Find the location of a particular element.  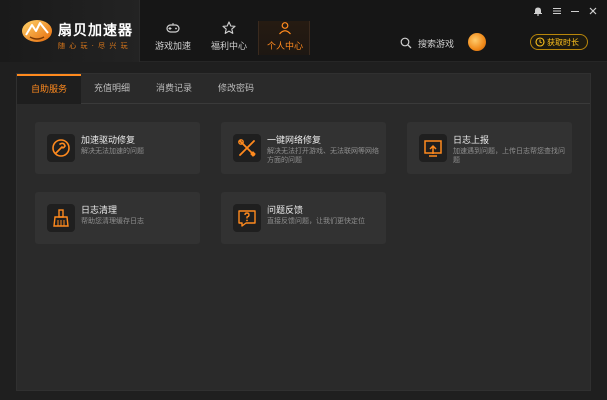

service-description: 直接反馈问题，让我们更快定位 is located at coordinates (316, 221).